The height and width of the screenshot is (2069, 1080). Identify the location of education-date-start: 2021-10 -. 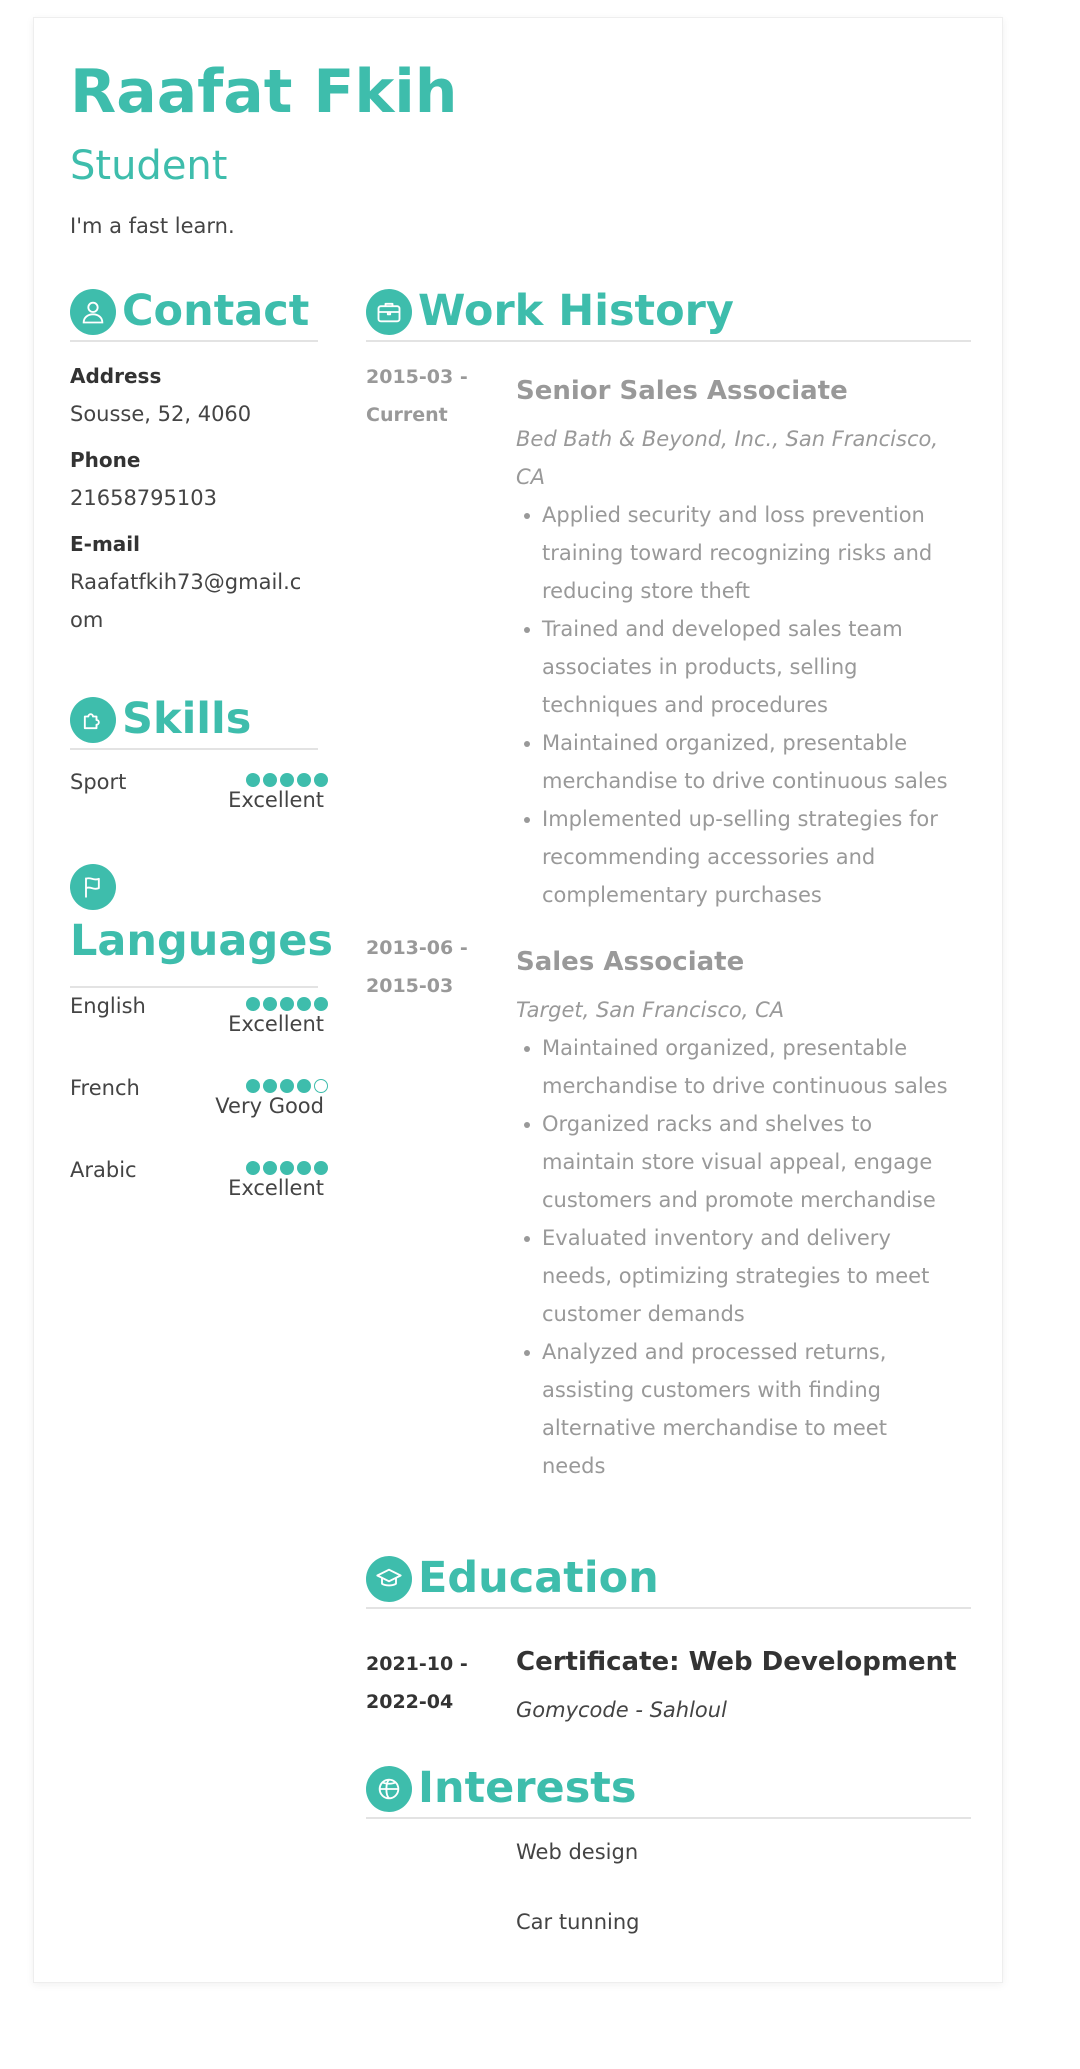
(417, 1664).